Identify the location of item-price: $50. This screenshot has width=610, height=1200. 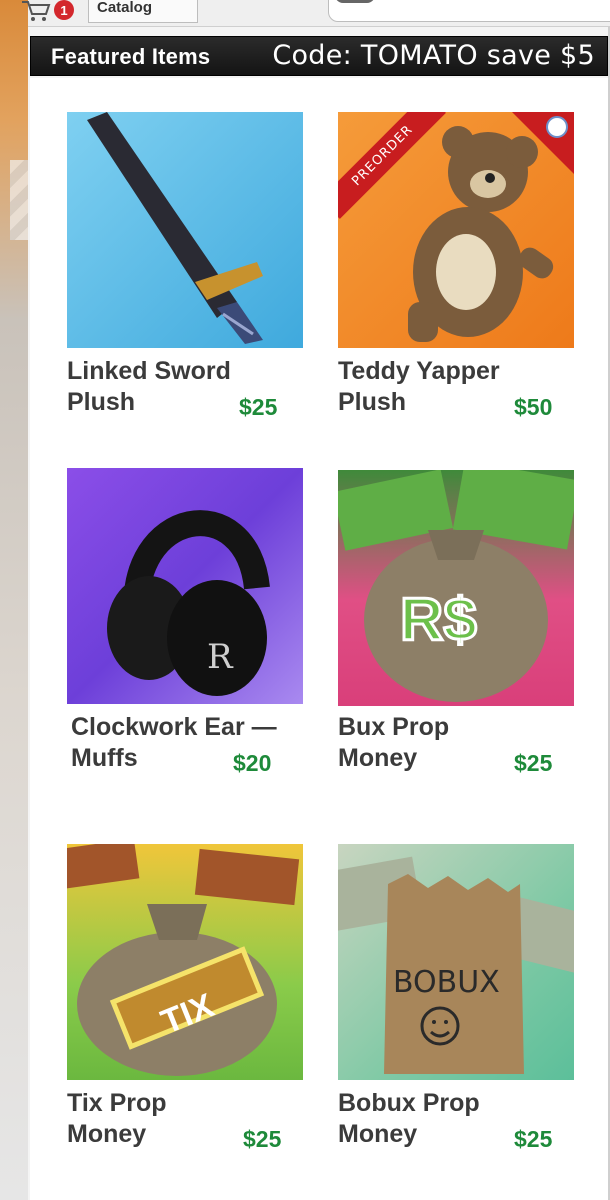
(533, 407).